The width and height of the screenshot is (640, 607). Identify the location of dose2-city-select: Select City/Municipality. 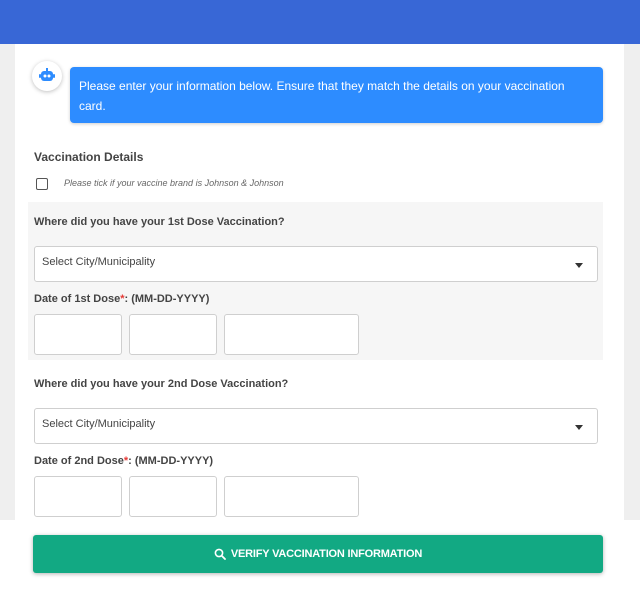
(316, 426).